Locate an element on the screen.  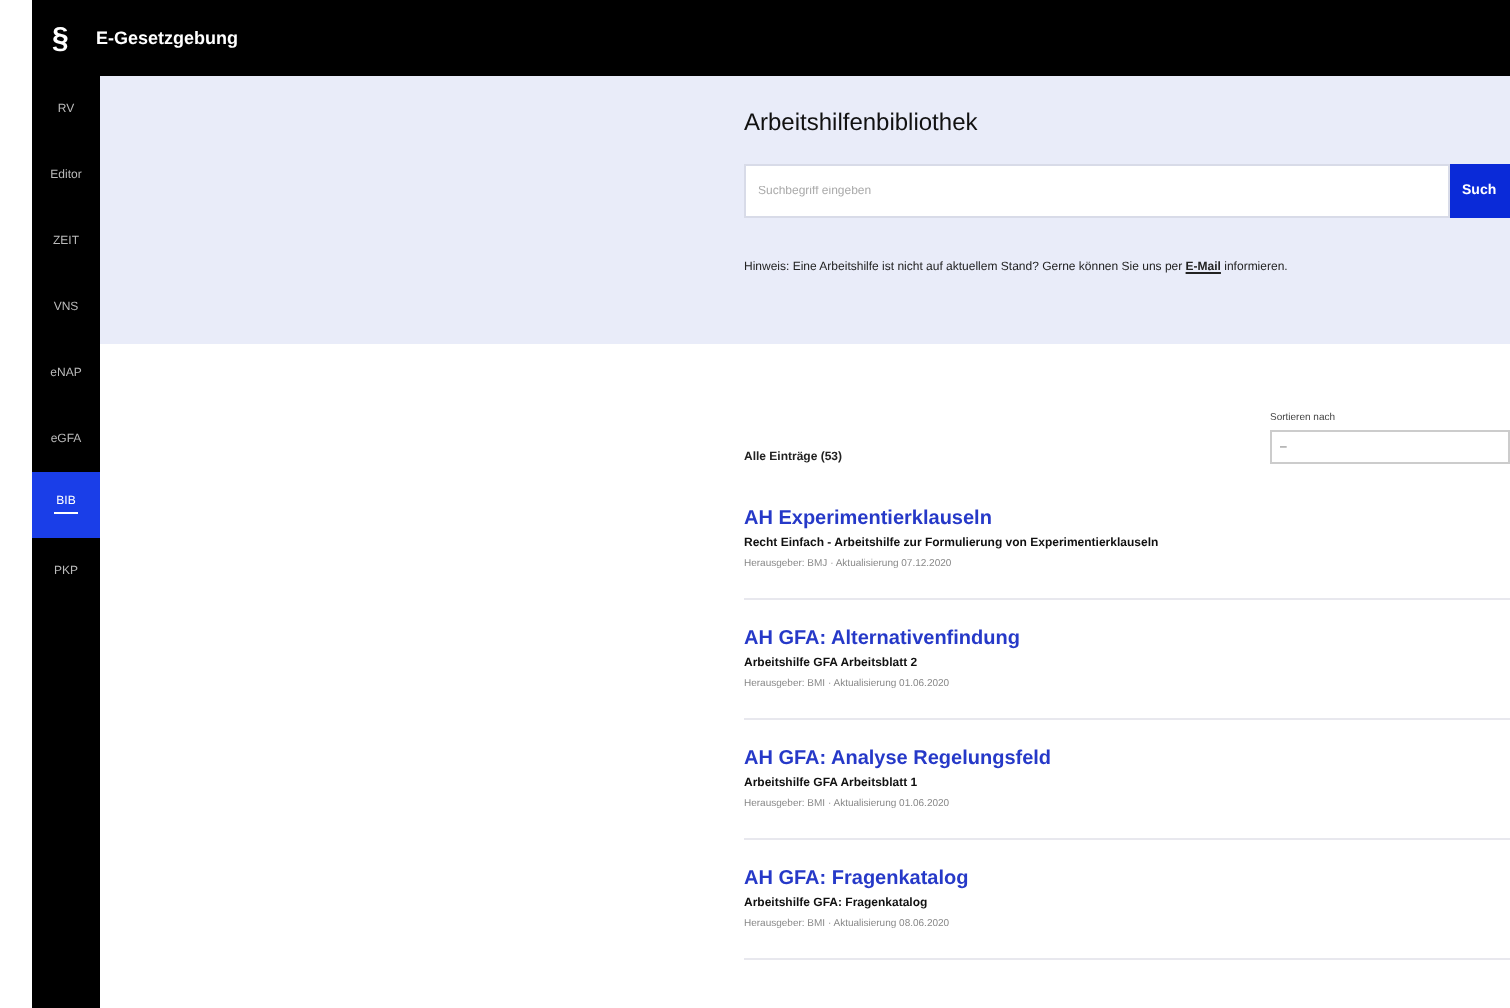
app-title: E-Gesetzgebung is located at coordinates (167, 38).